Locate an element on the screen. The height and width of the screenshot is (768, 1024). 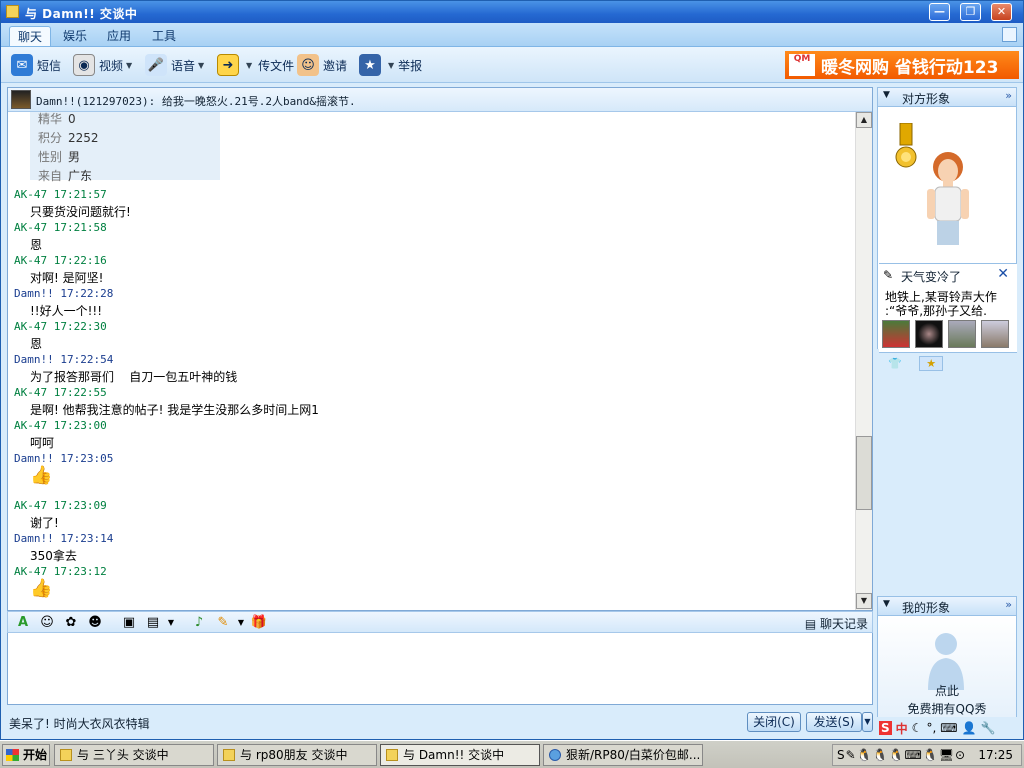
panel-toggle-button is located at coordinates (1009, 34).